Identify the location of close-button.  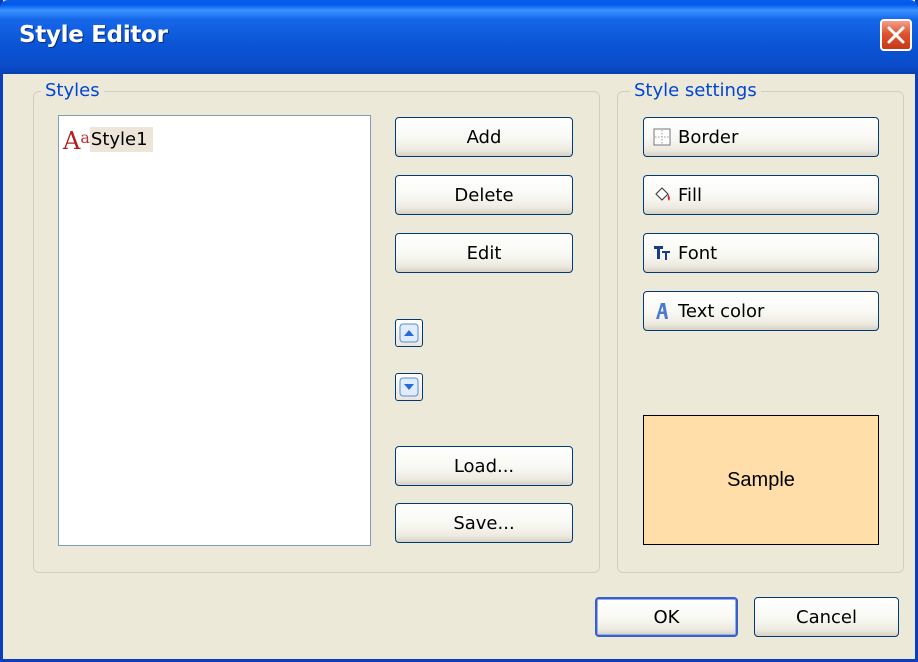
(896, 35).